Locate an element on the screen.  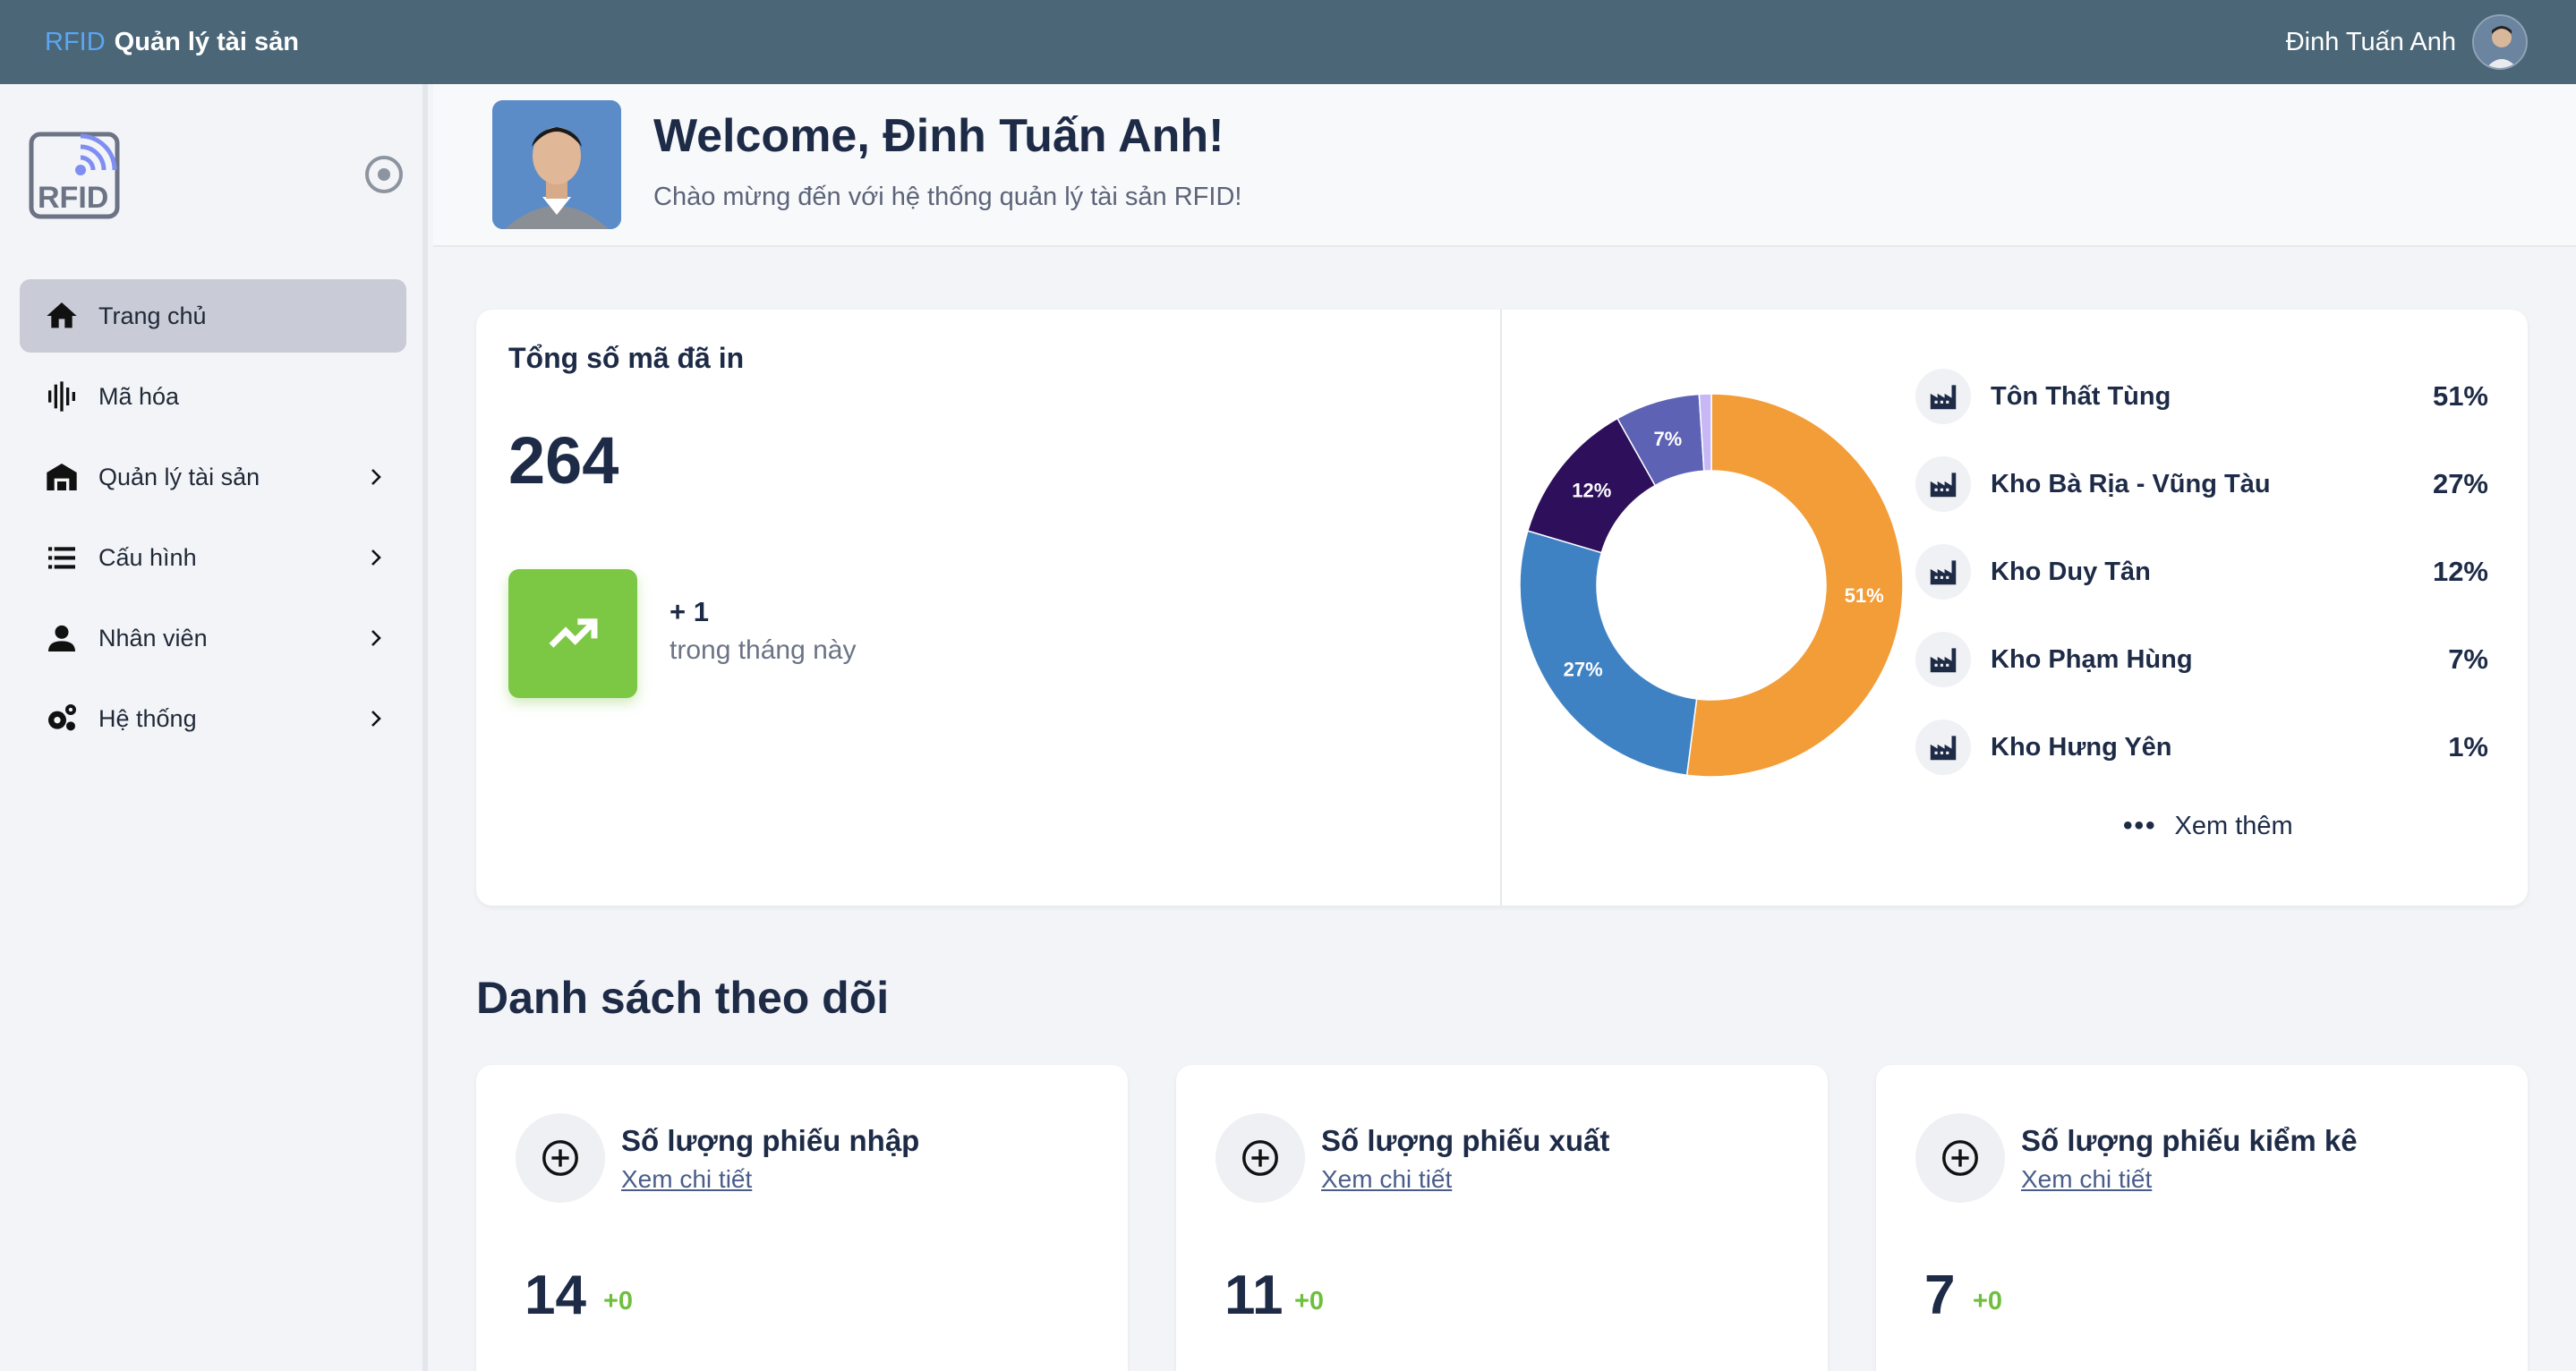
sidebar-item-employees: Nhân viên is located at coordinates (213, 638).